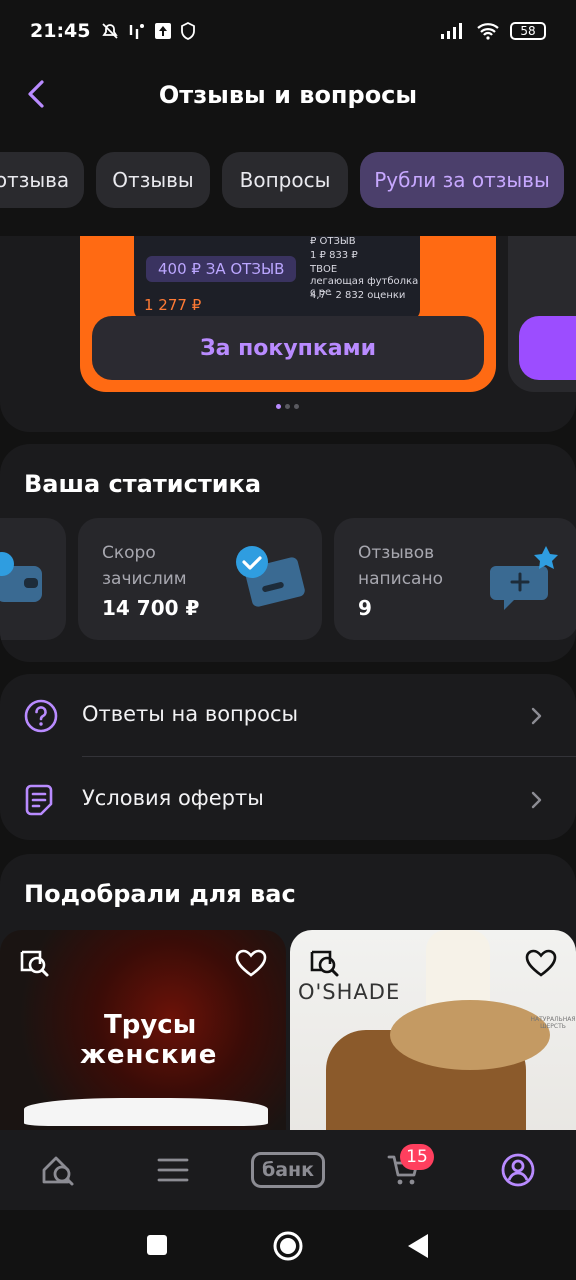 This screenshot has width=576, height=1280. Describe the element at coordinates (163, 31) in the screenshot. I see `upload-icon` at that location.